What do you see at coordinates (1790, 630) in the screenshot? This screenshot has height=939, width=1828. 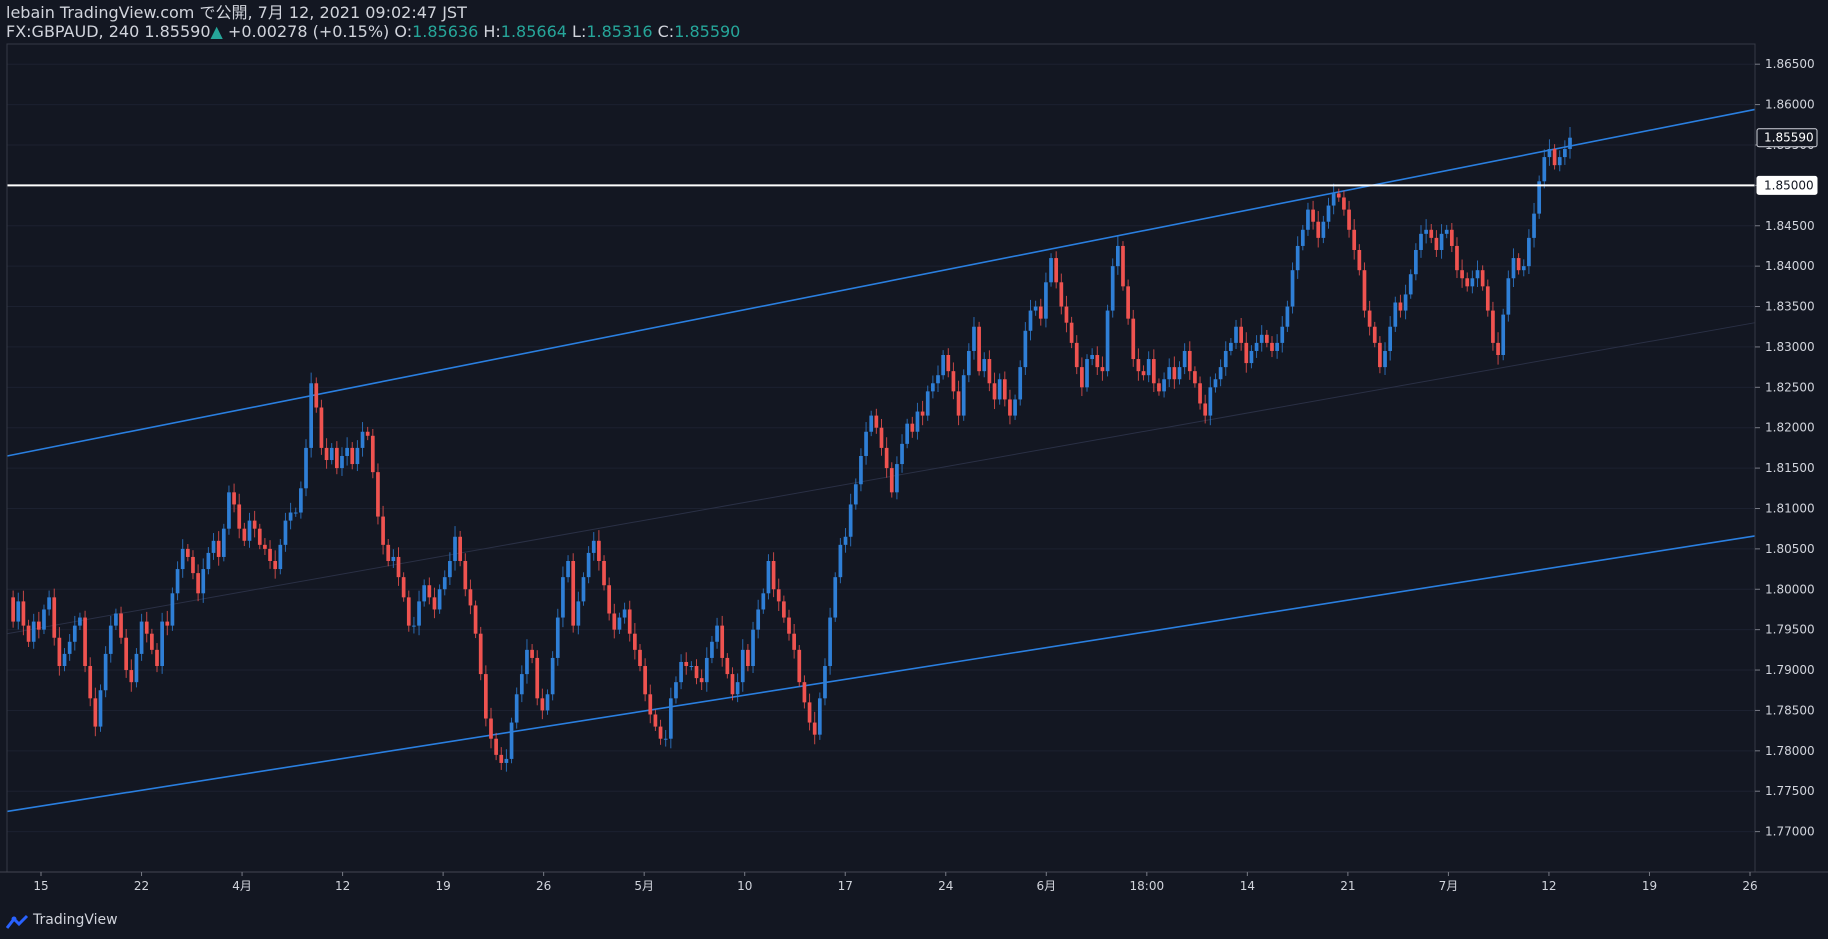 I see `y-tick-label: 1.79500` at bounding box center [1790, 630].